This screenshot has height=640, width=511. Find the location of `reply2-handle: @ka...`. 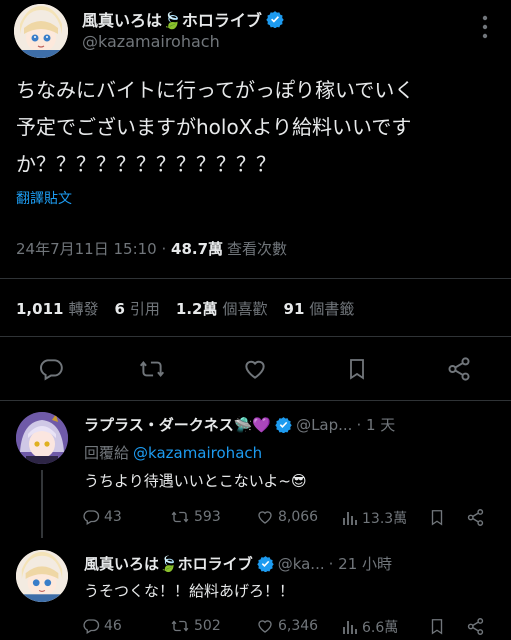

reply2-handle: @ka... is located at coordinates (301, 564).